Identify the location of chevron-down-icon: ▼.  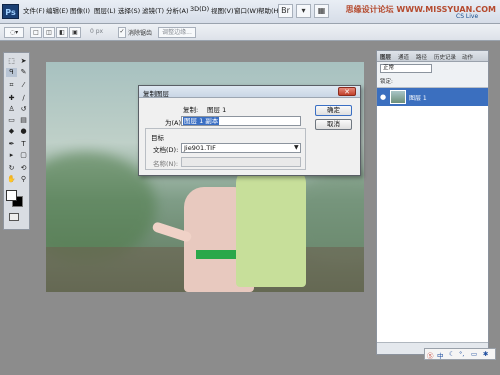
(296, 147).